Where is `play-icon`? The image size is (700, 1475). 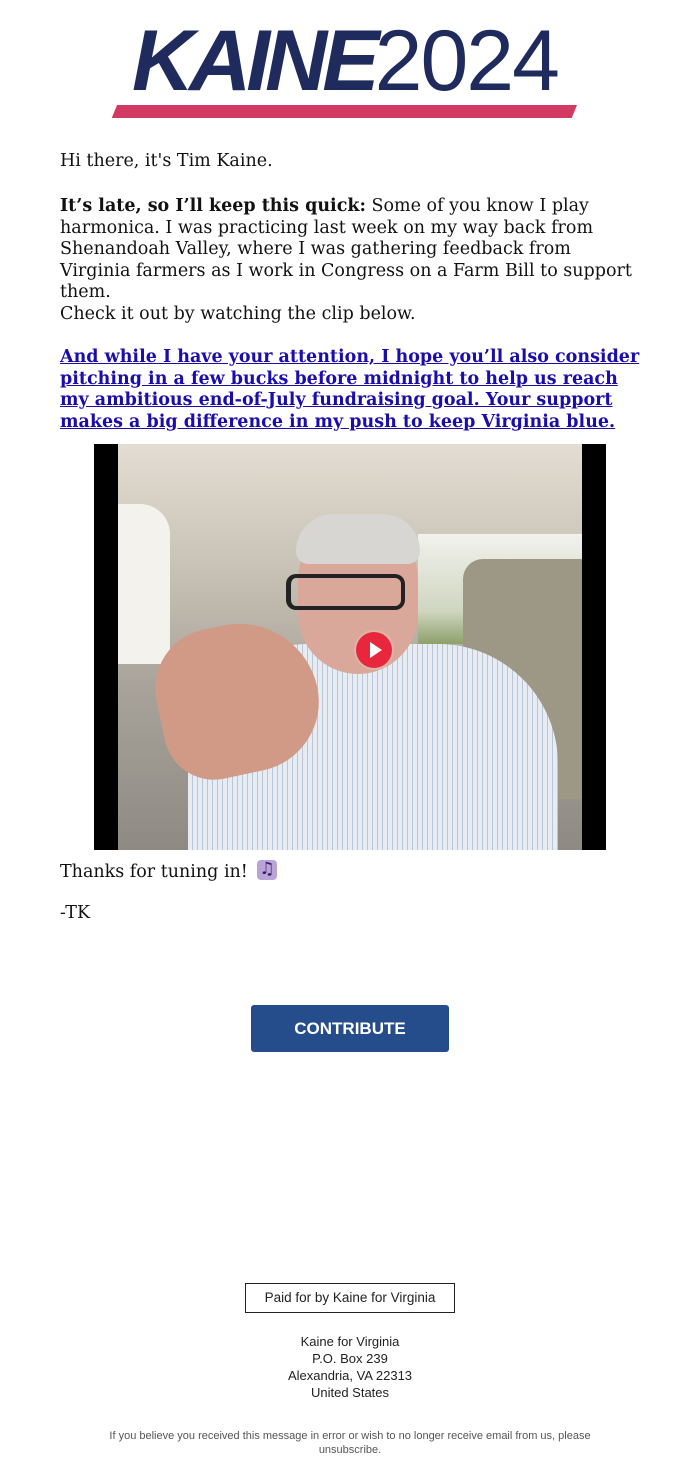 play-icon is located at coordinates (374, 650).